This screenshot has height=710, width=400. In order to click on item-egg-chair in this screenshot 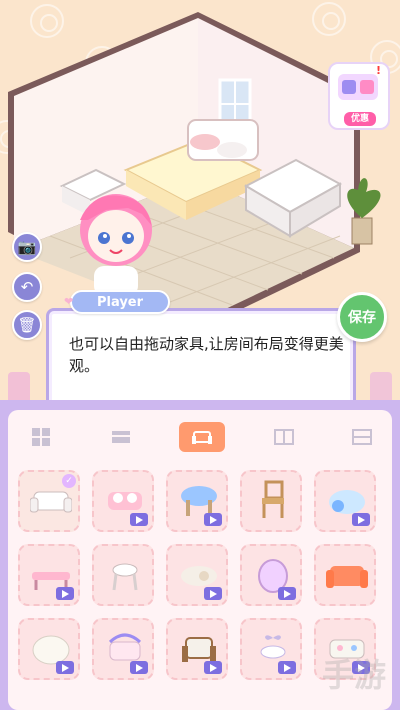, I will do `click(271, 575)`.